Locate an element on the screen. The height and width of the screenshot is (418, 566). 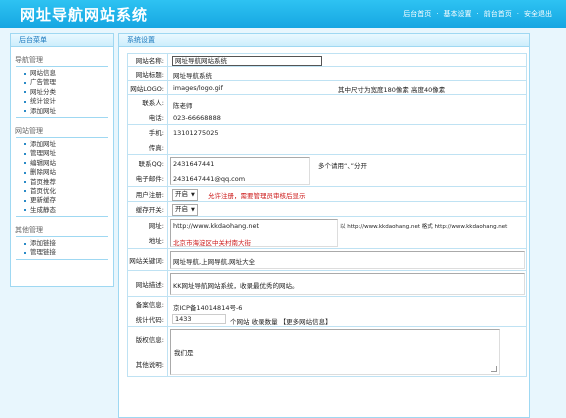
label-logo: 网站LOGO: is located at coordinates (147, 88).